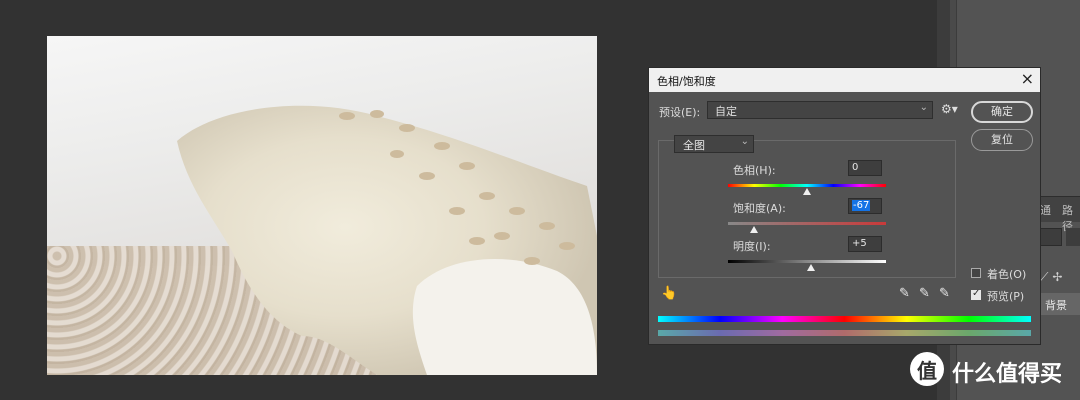  What do you see at coordinates (1007, 374) in the screenshot?
I see `watermark-text: 什么值得买` at bounding box center [1007, 374].